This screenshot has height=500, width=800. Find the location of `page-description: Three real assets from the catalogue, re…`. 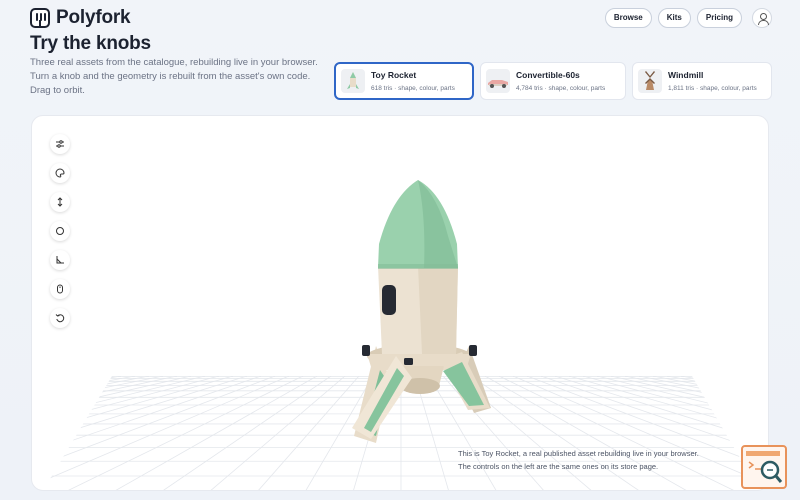

page-description: Three real assets from the catalogue, re… is located at coordinates (174, 76).